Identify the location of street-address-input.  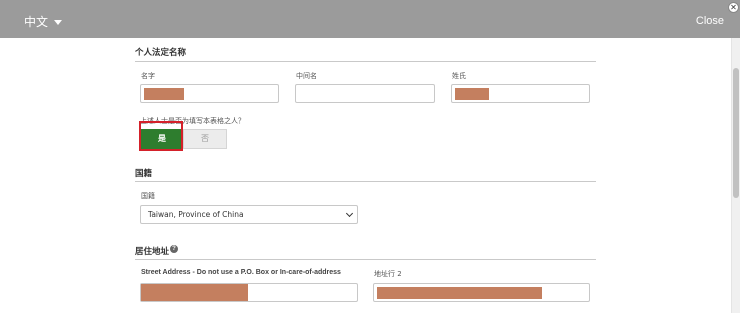
(249, 292).